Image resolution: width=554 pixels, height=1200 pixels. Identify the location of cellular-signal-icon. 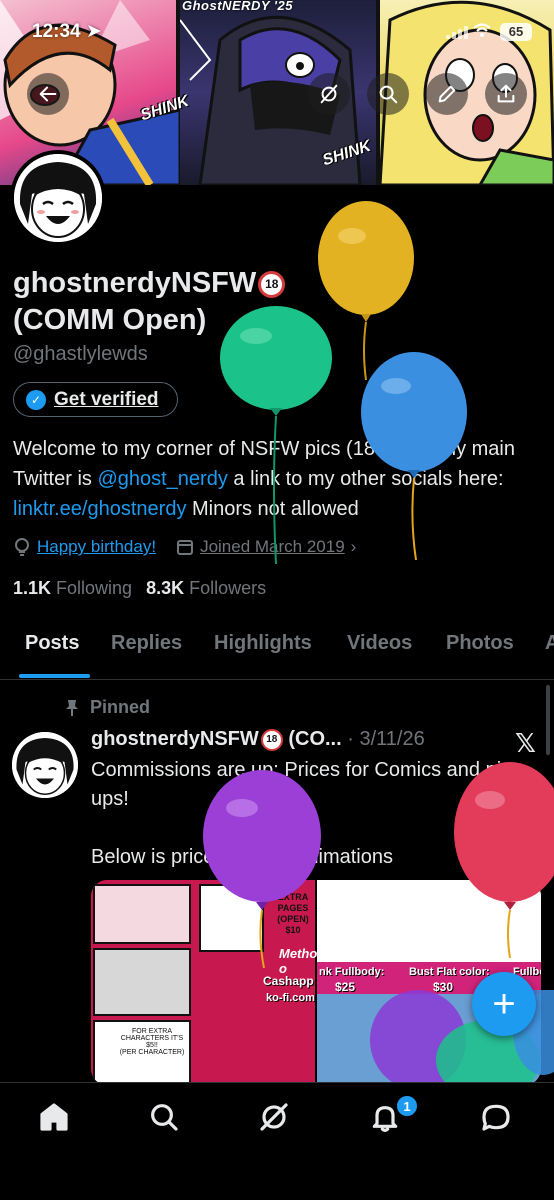
(457, 32).